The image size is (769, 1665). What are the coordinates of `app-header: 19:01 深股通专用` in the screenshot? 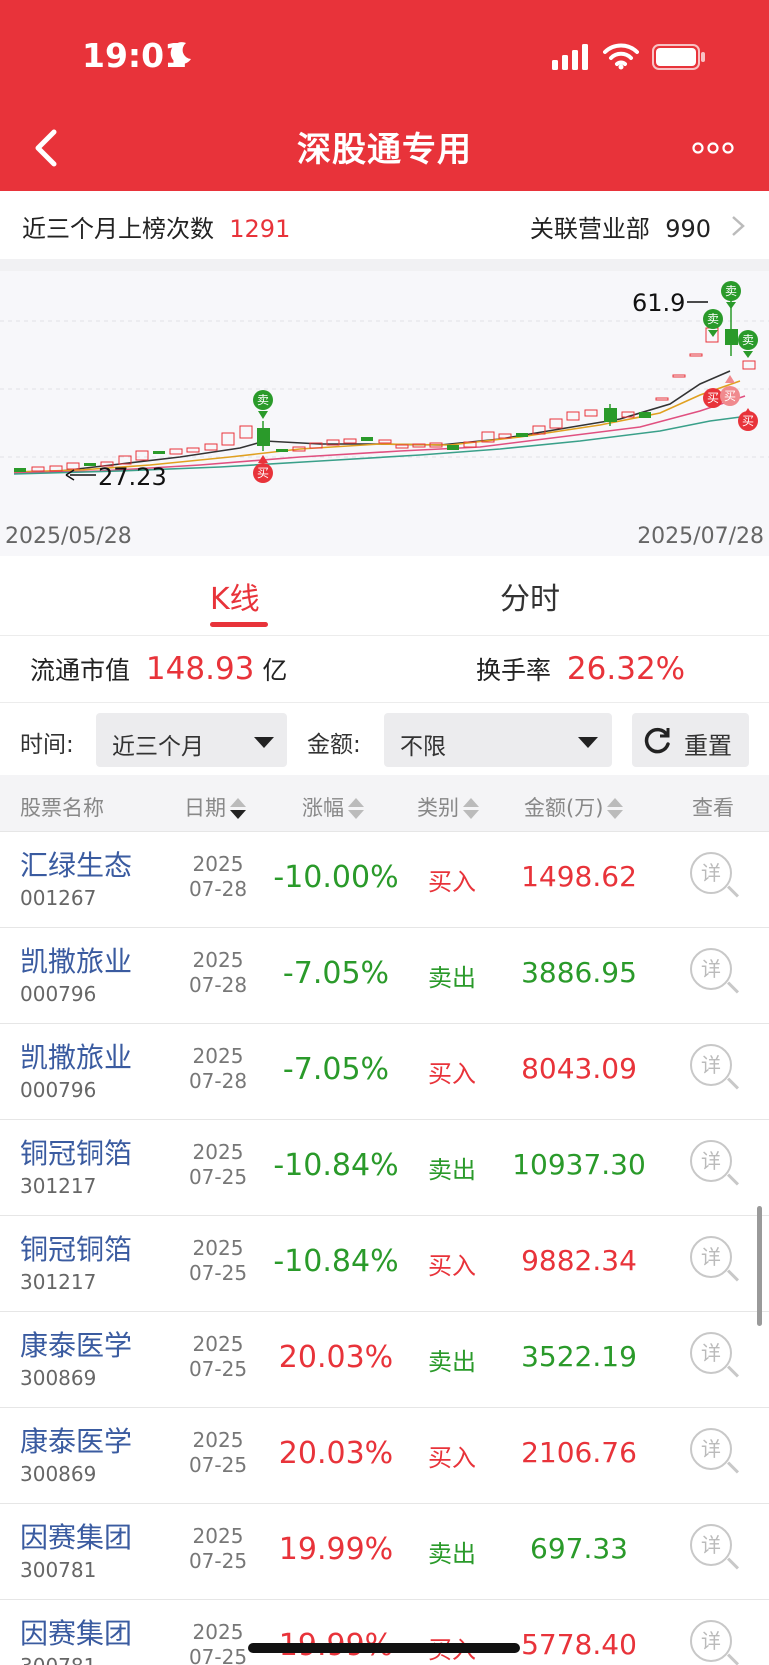 It's located at (384, 95).